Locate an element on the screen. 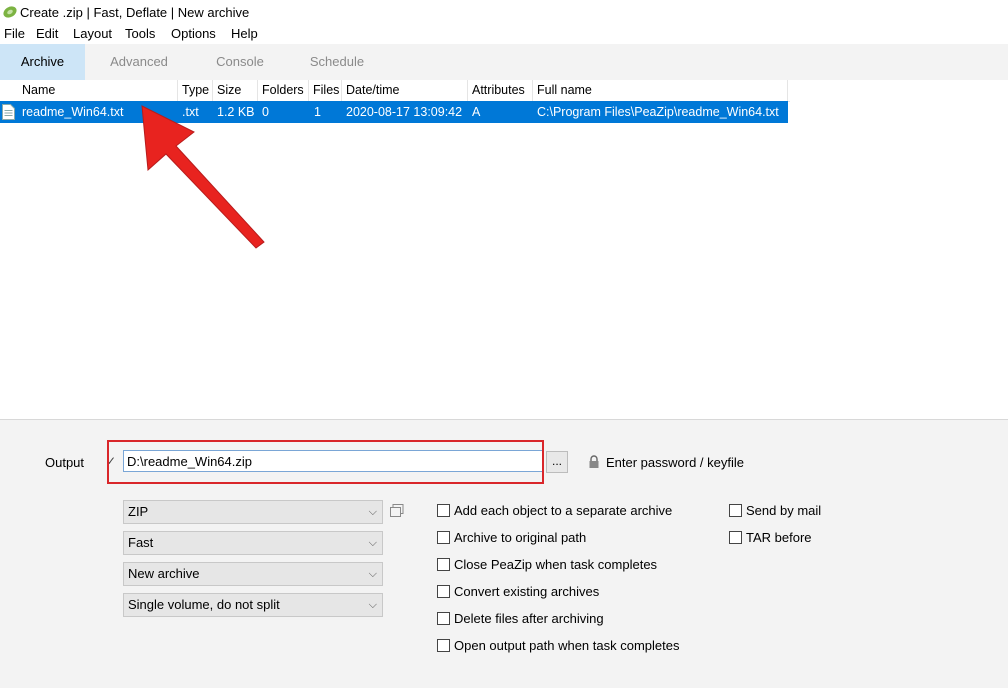 This screenshot has width=1008, height=688. menu-bar: File Edit Layout Tools Options Help is located at coordinates (504, 34).